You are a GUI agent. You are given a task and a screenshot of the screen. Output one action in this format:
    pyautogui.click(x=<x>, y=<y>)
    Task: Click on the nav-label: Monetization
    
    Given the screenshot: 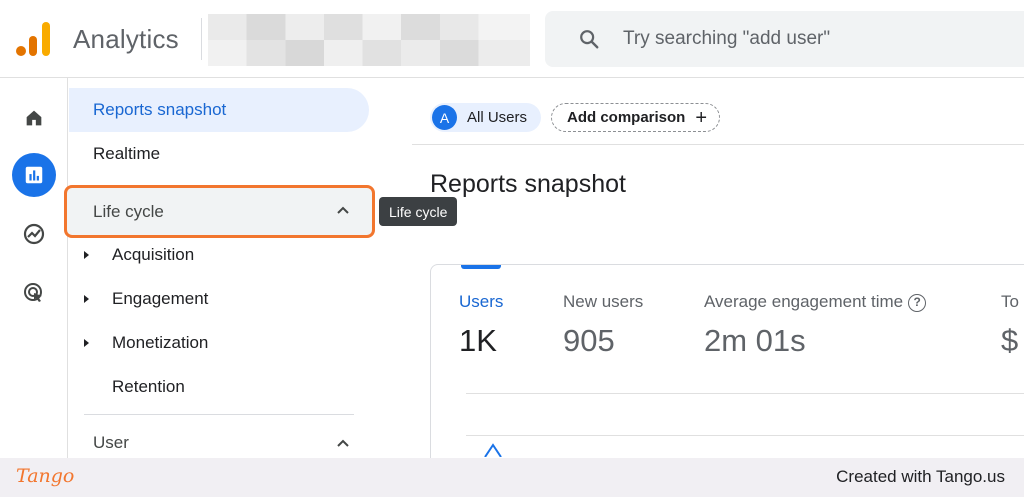 What is the action you would take?
    pyautogui.click(x=160, y=342)
    